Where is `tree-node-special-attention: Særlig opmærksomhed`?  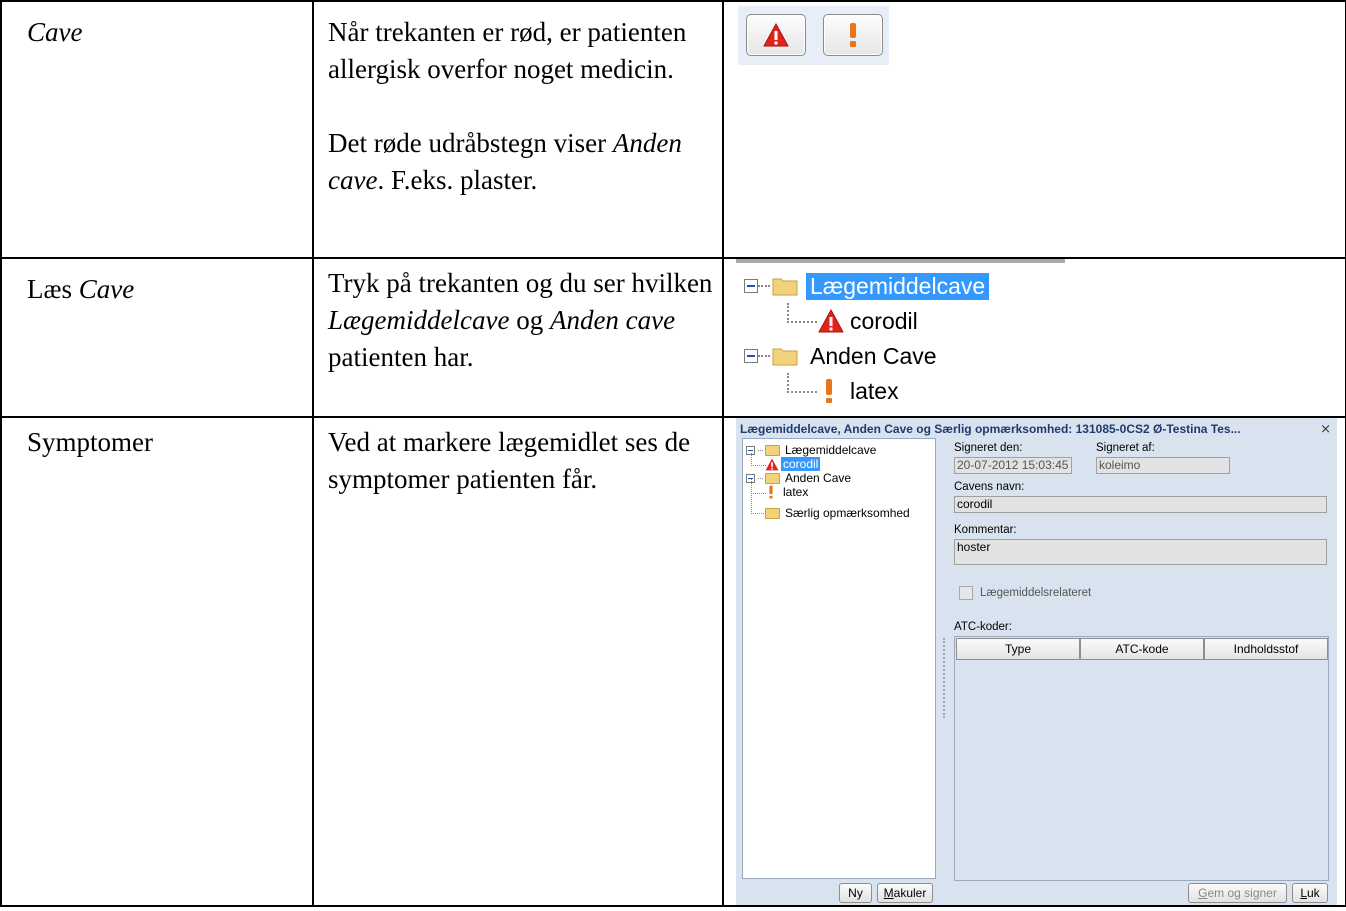 tree-node-special-attention: Særlig opmærksomhed is located at coordinates (837, 513).